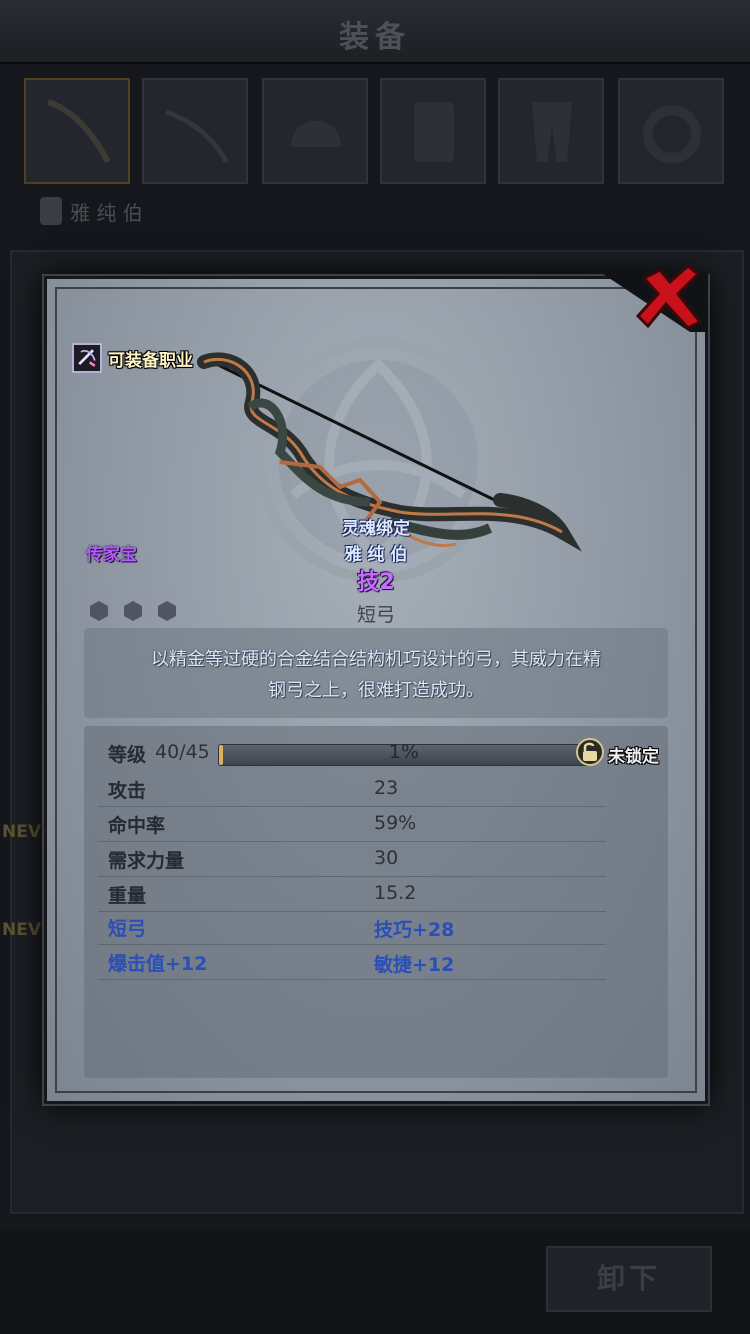 This screenshot has height=1334, width=750. What do you see at coordinates (404, 752) in the screenshot?
I see `experience-percent: 1%` at bounding box center [404, 752].